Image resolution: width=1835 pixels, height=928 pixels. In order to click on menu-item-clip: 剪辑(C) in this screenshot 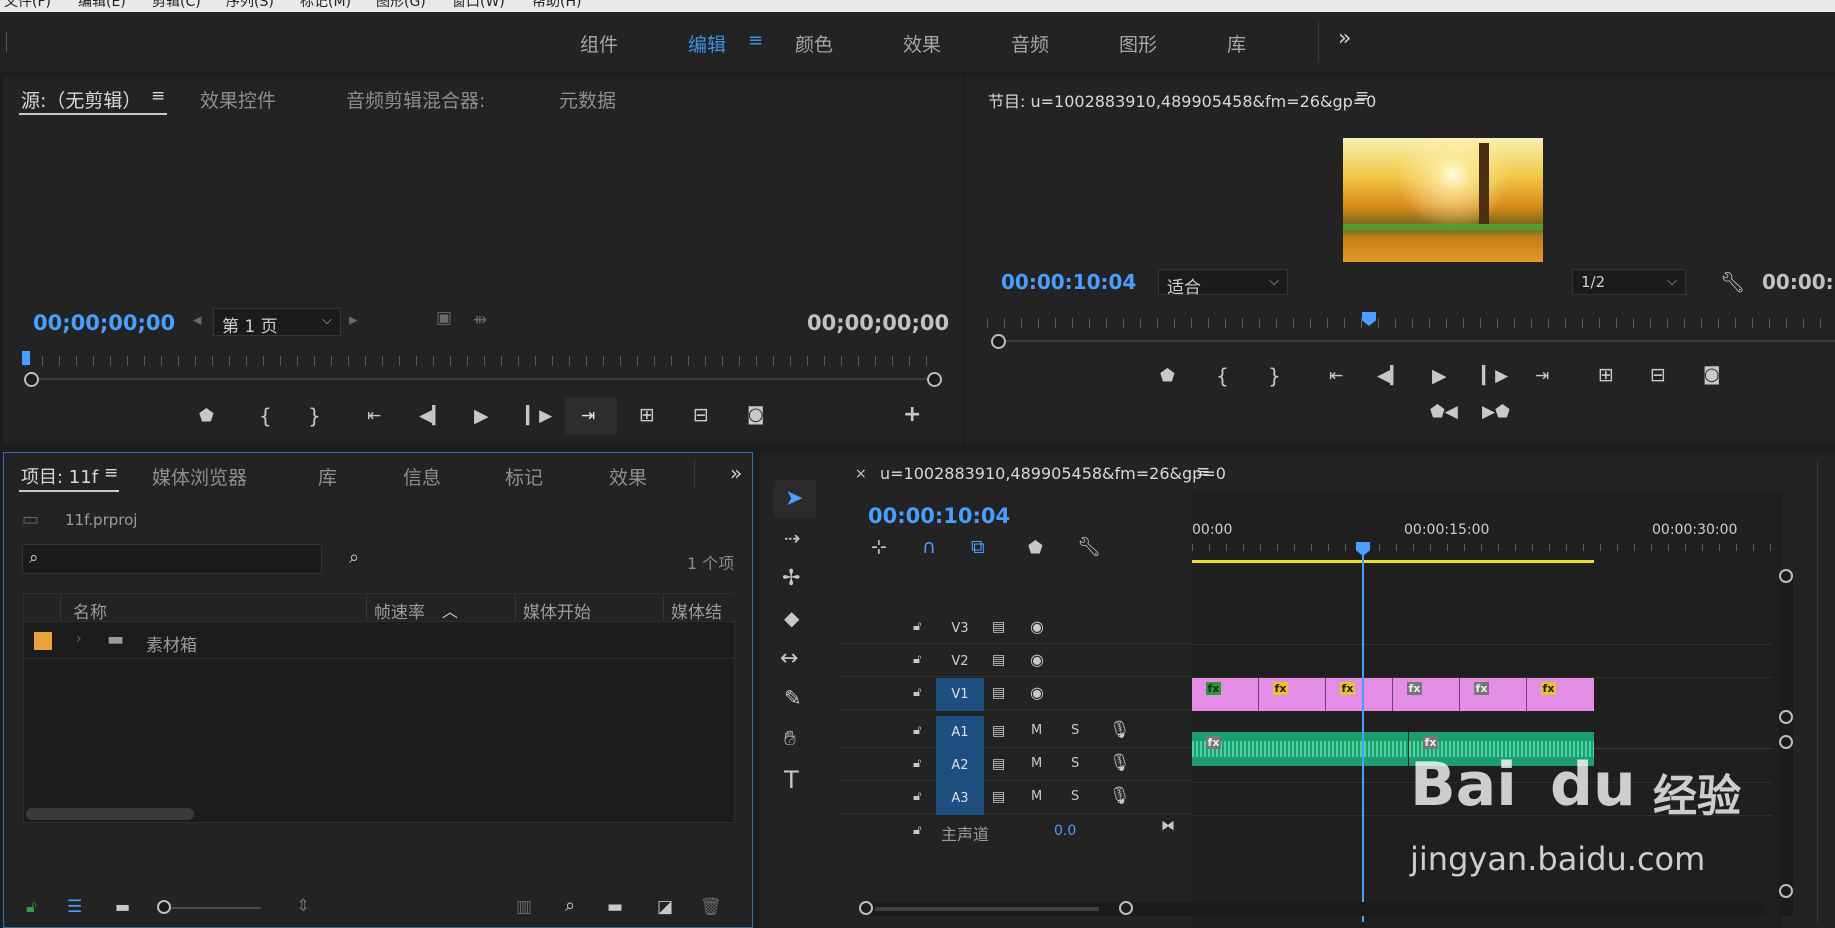, I will do `click(176, 5)`.